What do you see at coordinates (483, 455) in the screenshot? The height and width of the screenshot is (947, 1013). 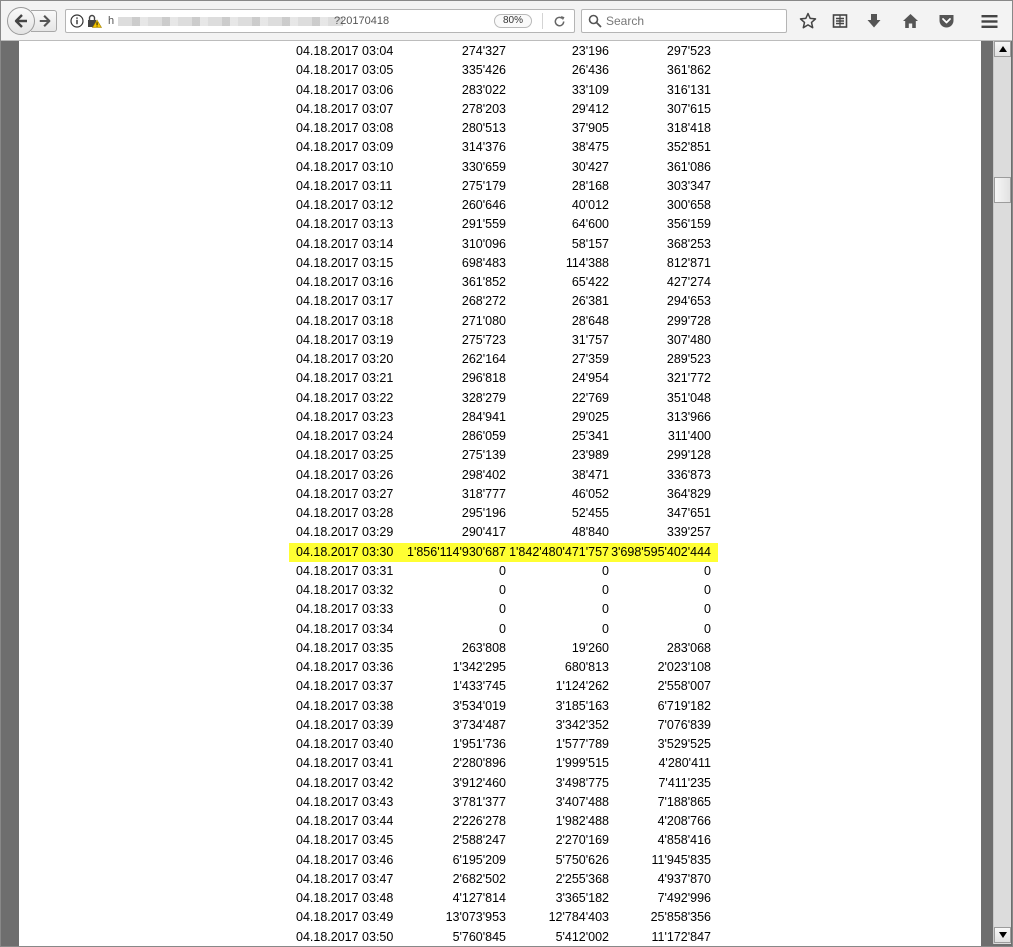 I see `value-cell: 275'139` at bounding box center [483, 455].